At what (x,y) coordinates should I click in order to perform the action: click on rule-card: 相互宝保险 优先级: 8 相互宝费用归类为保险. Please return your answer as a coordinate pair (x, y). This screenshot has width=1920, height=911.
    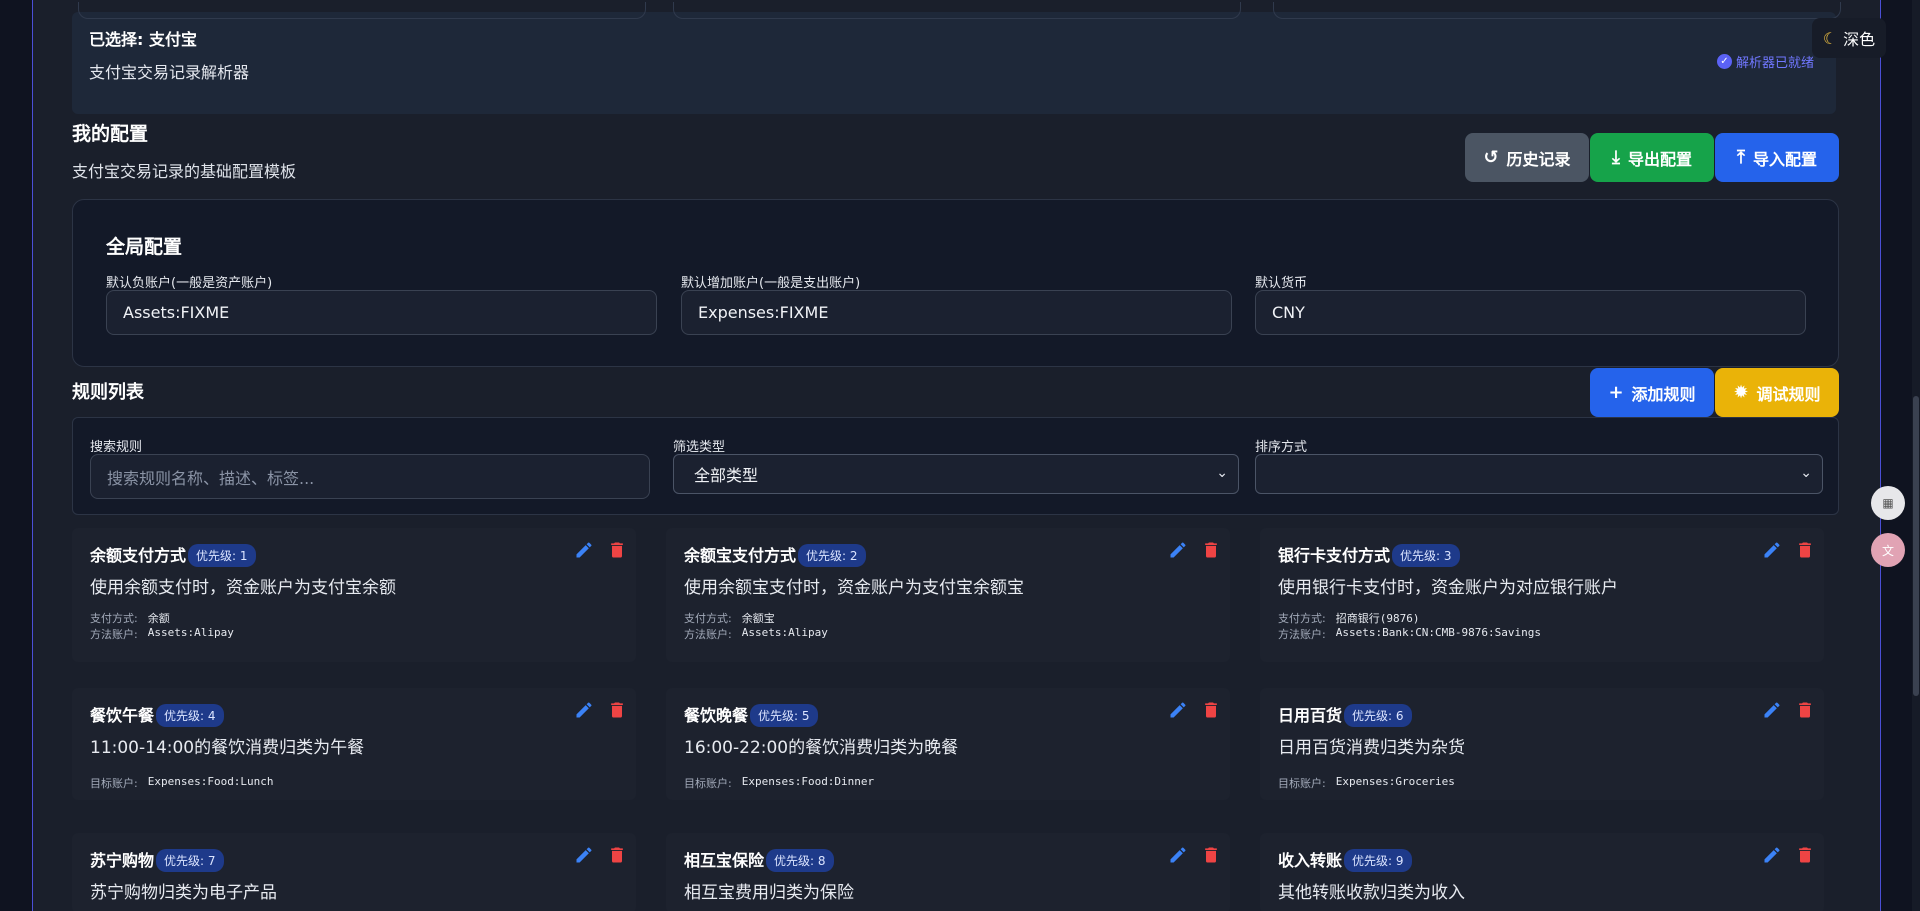
    Looking at the image, I should click on (948, 872).